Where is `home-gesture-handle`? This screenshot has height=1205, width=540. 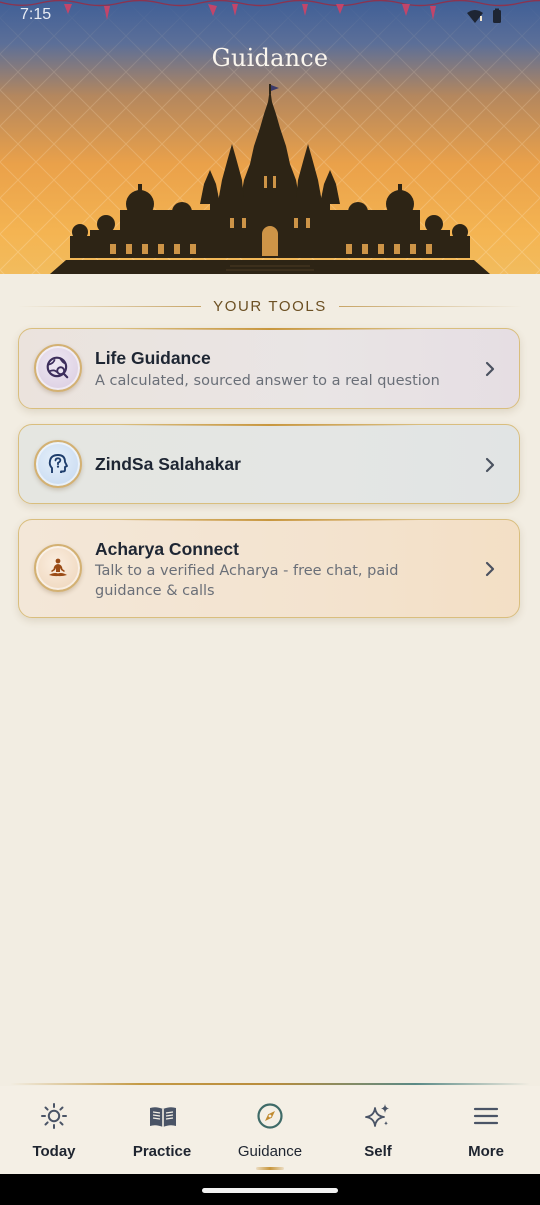 home-gesture-handle is located at coordinates (270, 1190).